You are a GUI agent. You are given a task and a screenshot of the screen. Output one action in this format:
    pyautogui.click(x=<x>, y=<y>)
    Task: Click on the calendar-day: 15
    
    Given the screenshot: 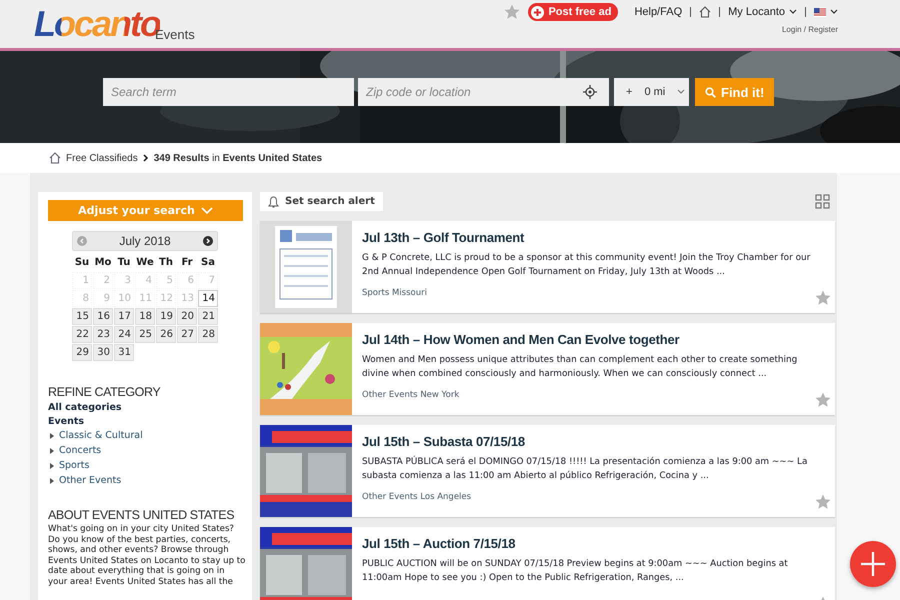 What is the action you would take?
    pyautogui.click(x=82, y=316)
    